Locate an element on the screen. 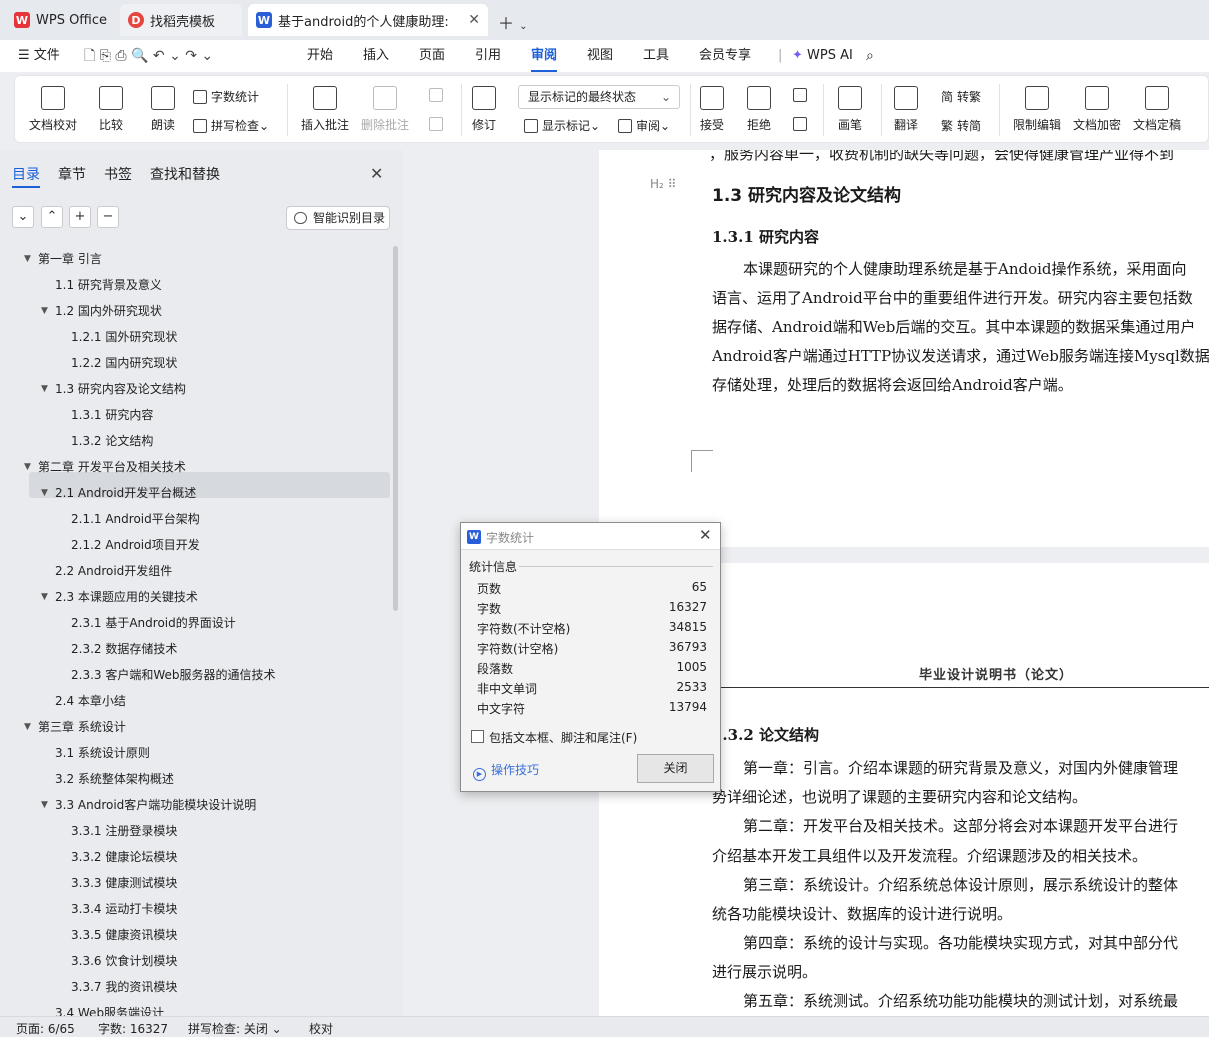 This screenshot has width=1209, height=1037. smart-toc-button: 智能识别目录 is located at coordinates (338, 218).